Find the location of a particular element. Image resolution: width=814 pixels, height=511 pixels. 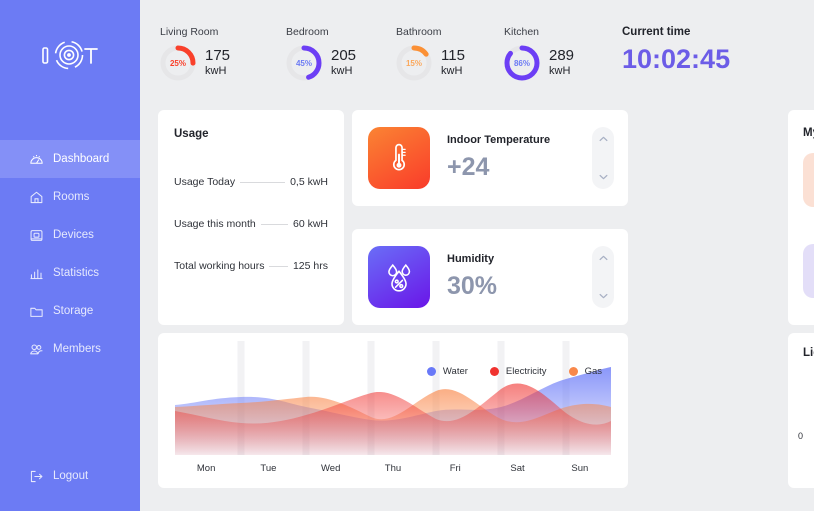

x-tick-label: Fri is located at coordinates (455, 468).